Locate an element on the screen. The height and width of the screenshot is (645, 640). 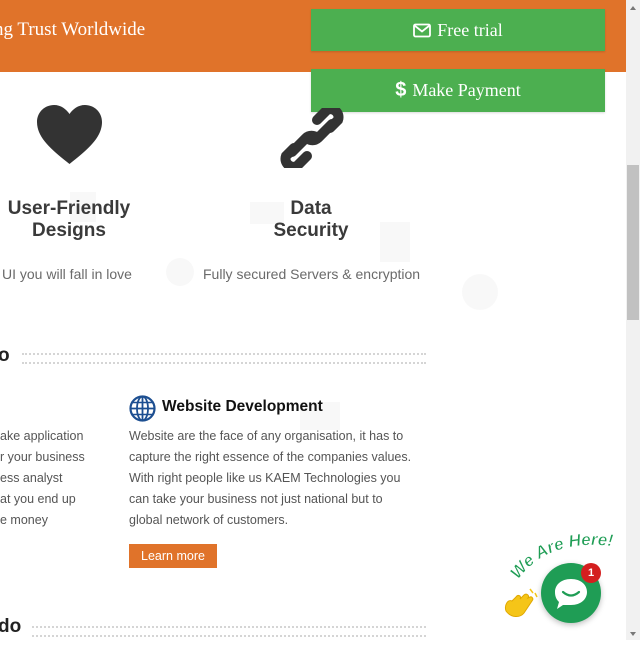
section-heading: o is located at coordinates (5, 355).